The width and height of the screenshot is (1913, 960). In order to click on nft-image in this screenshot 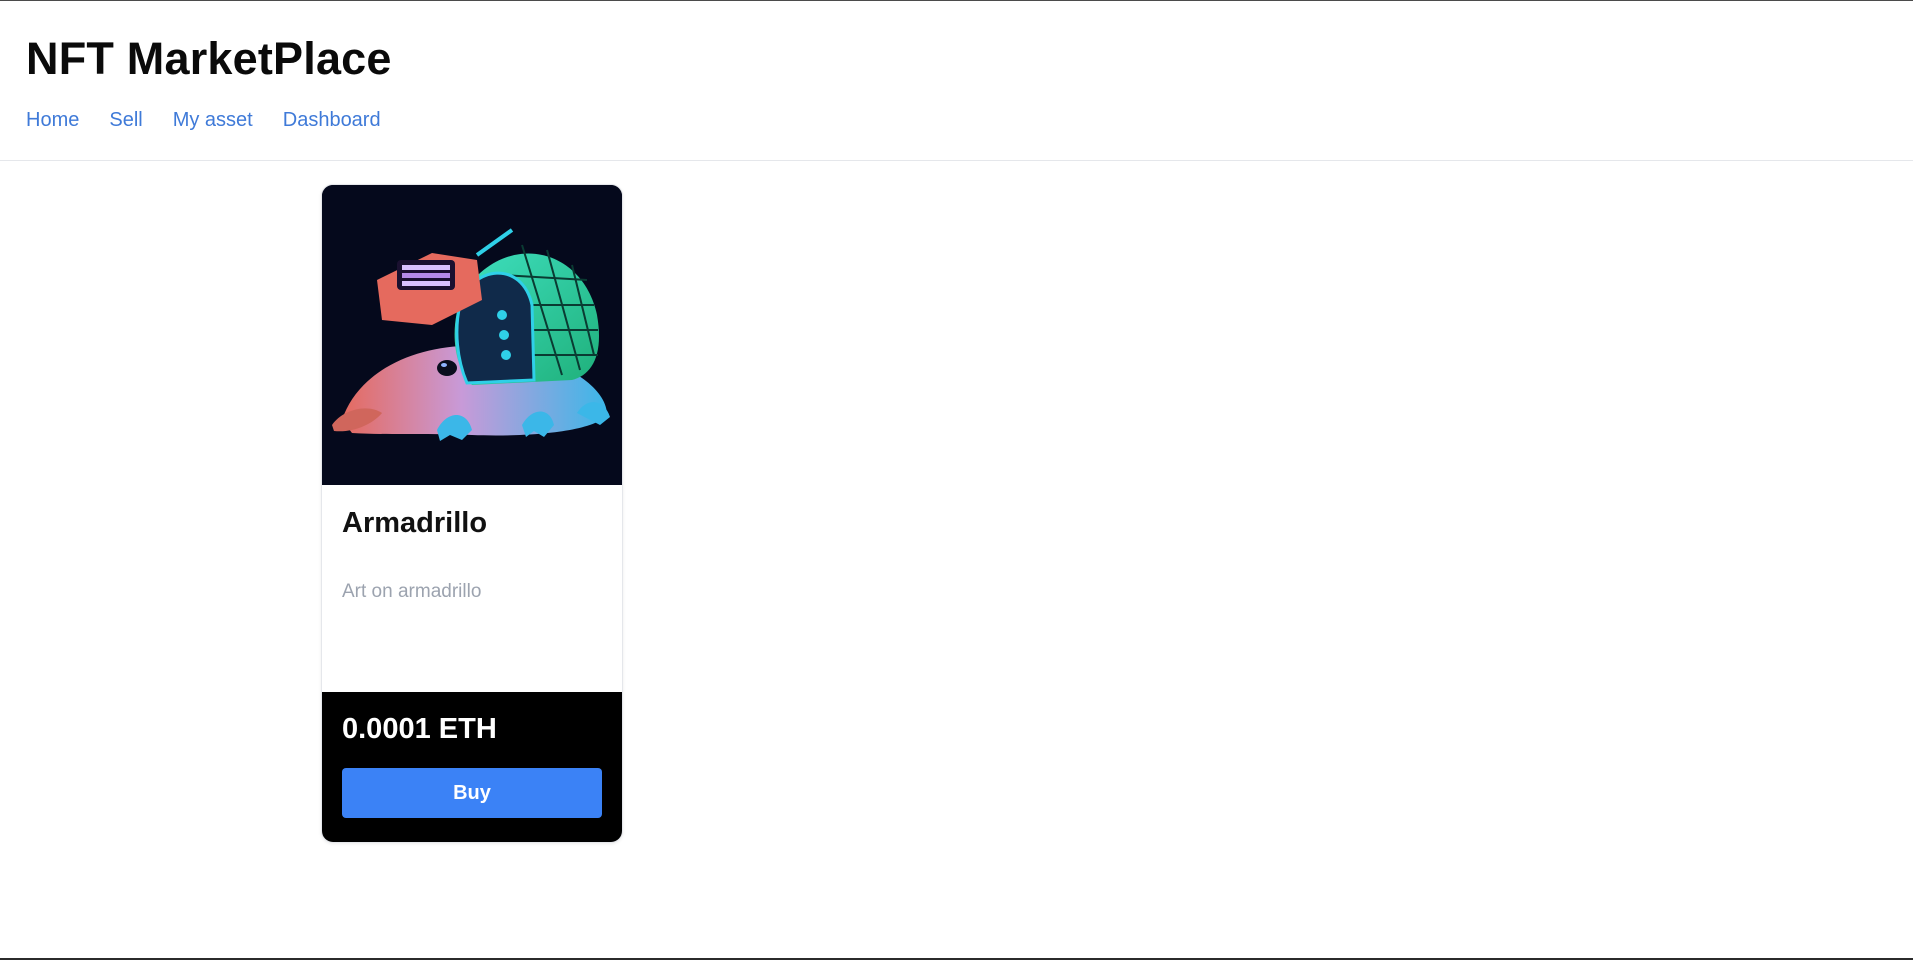, I will do `click(472, 335)`.